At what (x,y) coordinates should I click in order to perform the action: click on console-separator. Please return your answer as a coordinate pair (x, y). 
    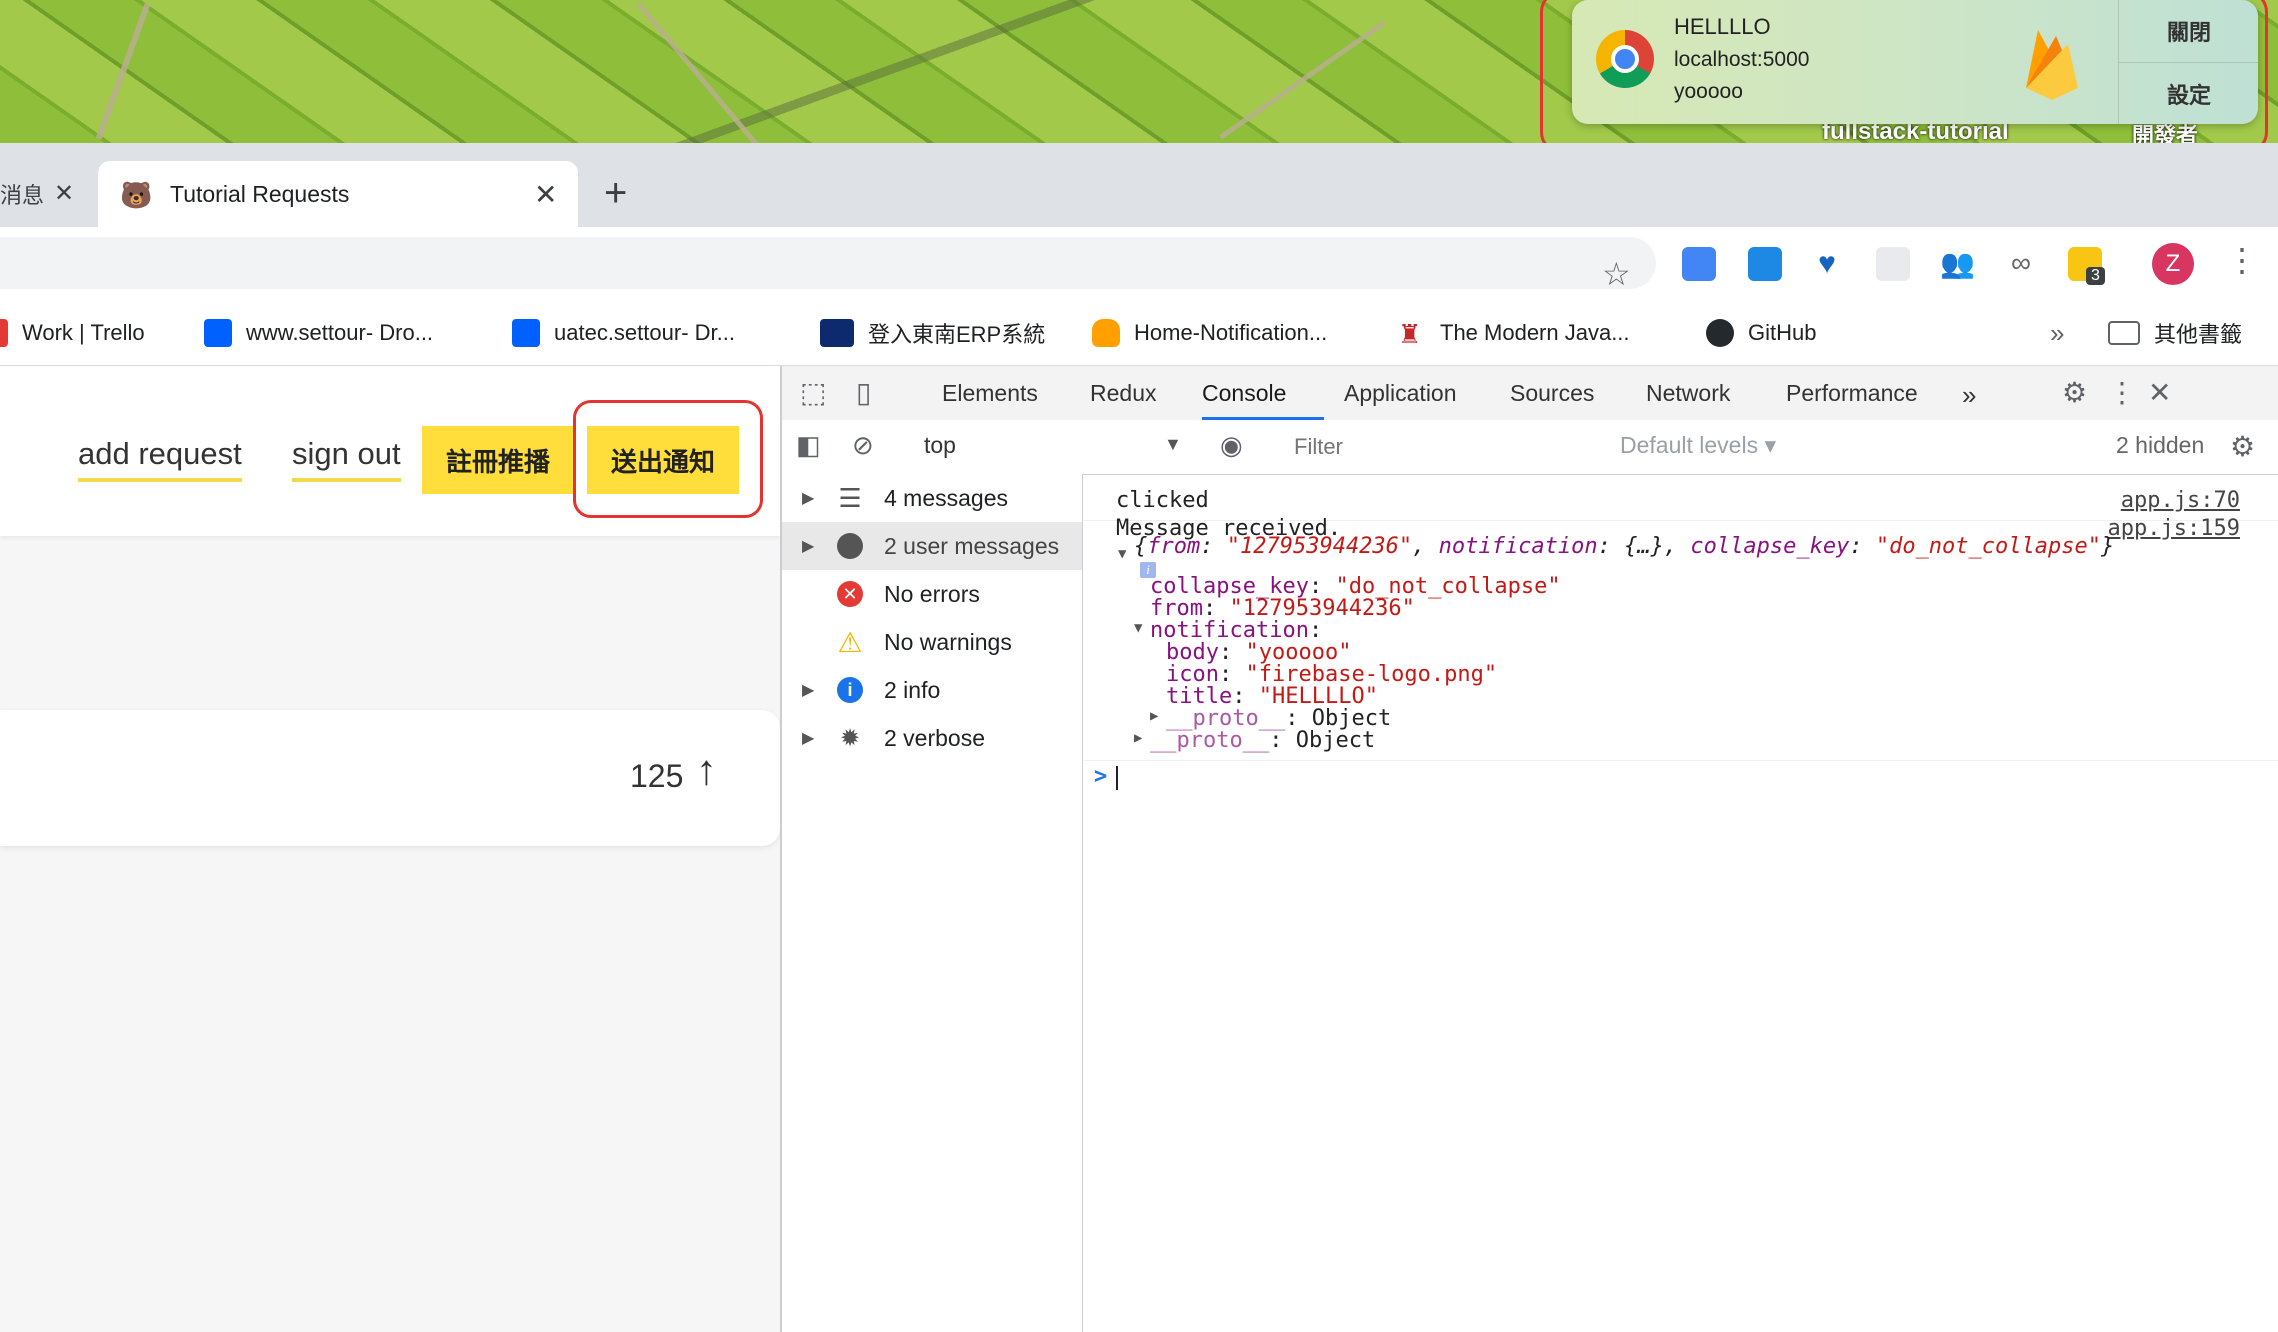
    Looking at the image, I should click on (1681, 760).